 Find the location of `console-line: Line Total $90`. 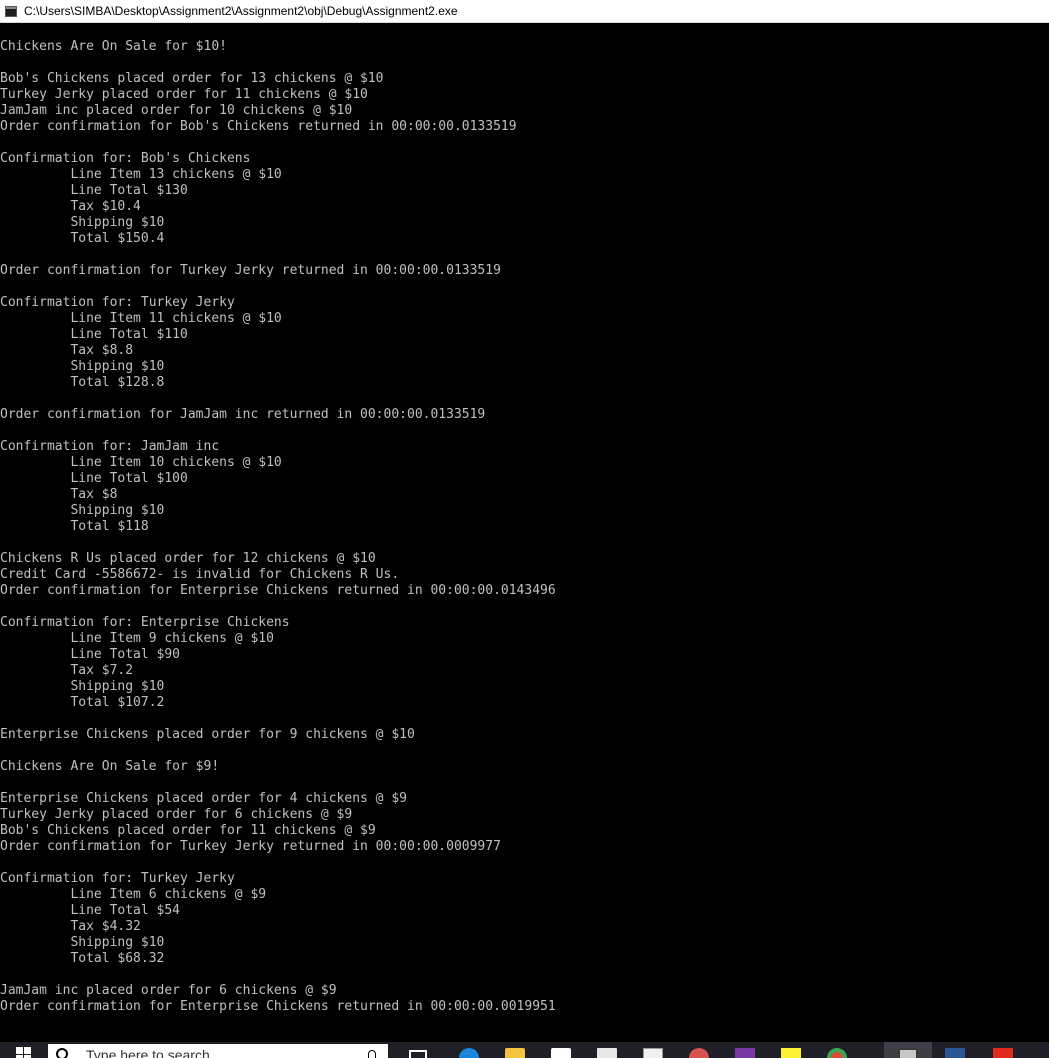

console-line: Line Total $90 is located at coordinates (90, 654).